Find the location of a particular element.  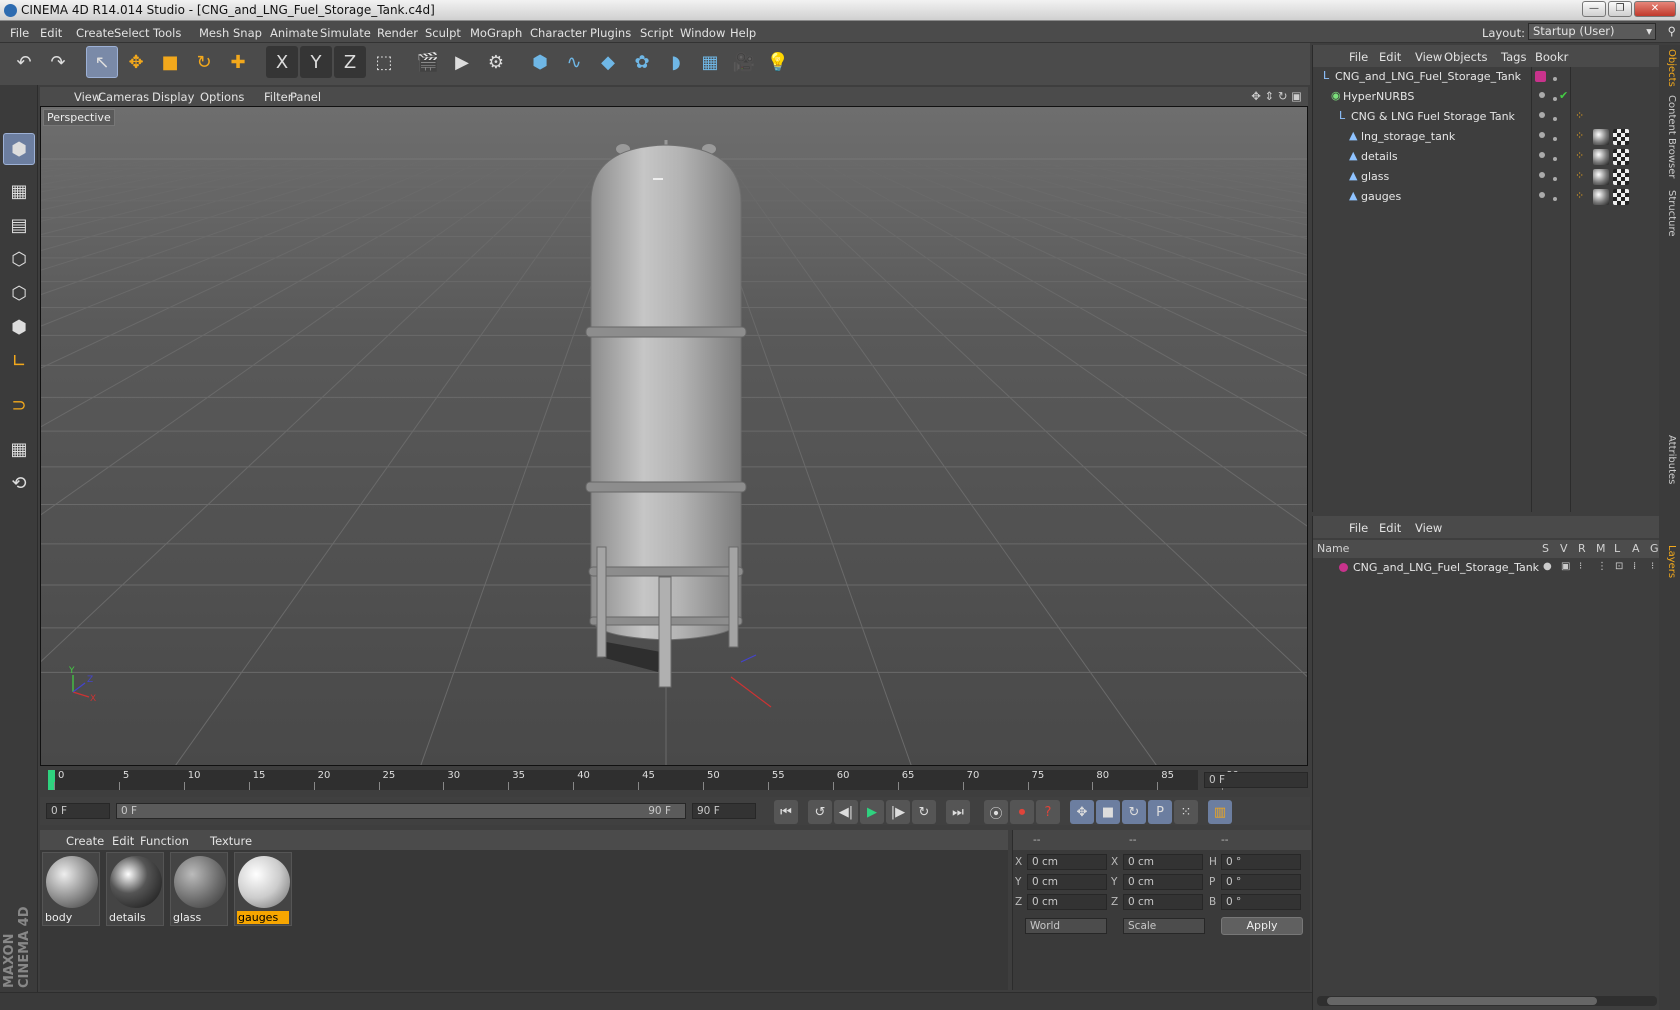

layer-column-g: G is located at coordinates (1654, 548).